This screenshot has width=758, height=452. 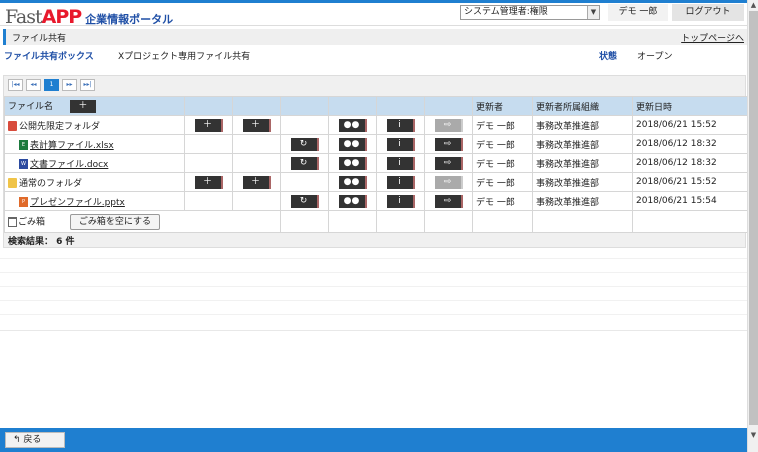 What do you see at coordinates (753, 5) in the screenshot?
I see `scroll-up-icon: ▲` at bounding box center [753, 5].